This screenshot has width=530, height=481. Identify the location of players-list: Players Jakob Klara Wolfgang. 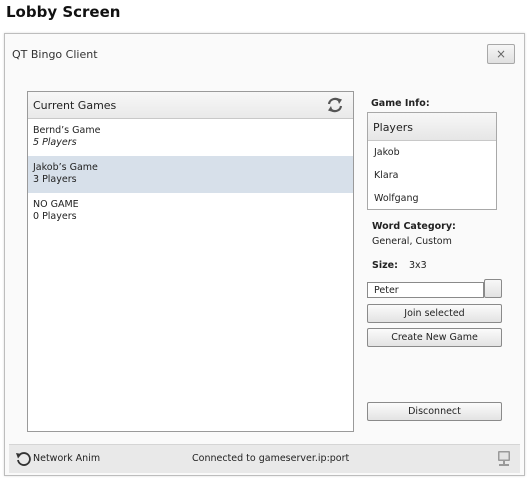
(432, 161).